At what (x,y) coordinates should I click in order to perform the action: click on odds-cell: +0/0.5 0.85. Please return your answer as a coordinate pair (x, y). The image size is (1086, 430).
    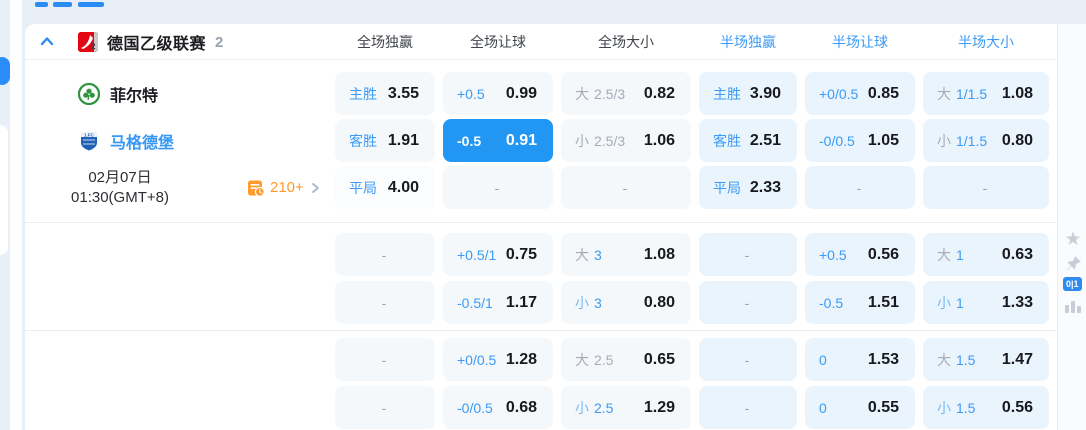
    Looking at the image, I should click on (860, 93).